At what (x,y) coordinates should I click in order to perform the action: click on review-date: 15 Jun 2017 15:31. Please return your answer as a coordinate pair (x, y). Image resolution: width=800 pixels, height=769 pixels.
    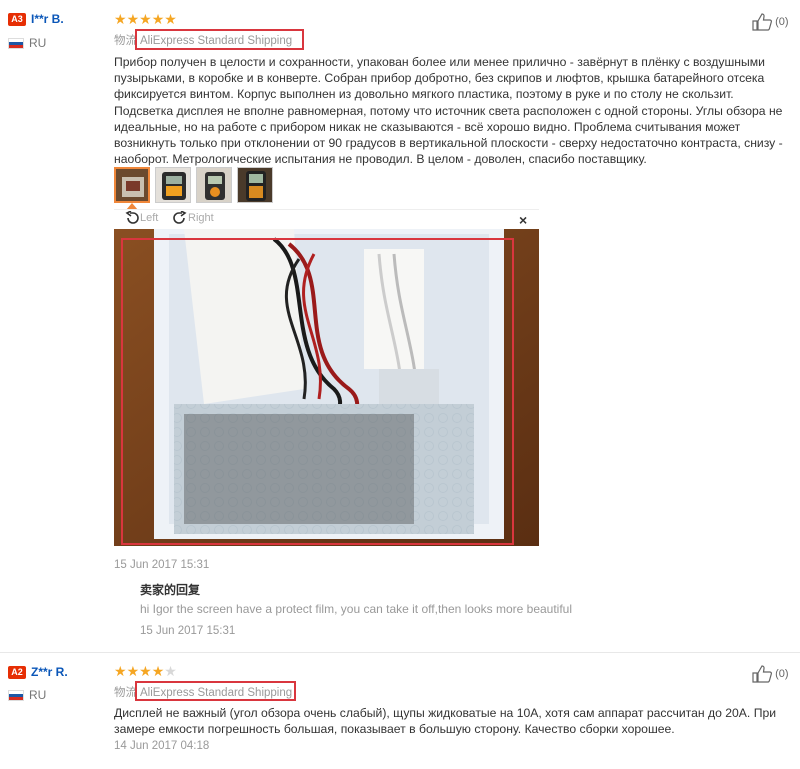
    Looking at the image, I should click on (162, 565).